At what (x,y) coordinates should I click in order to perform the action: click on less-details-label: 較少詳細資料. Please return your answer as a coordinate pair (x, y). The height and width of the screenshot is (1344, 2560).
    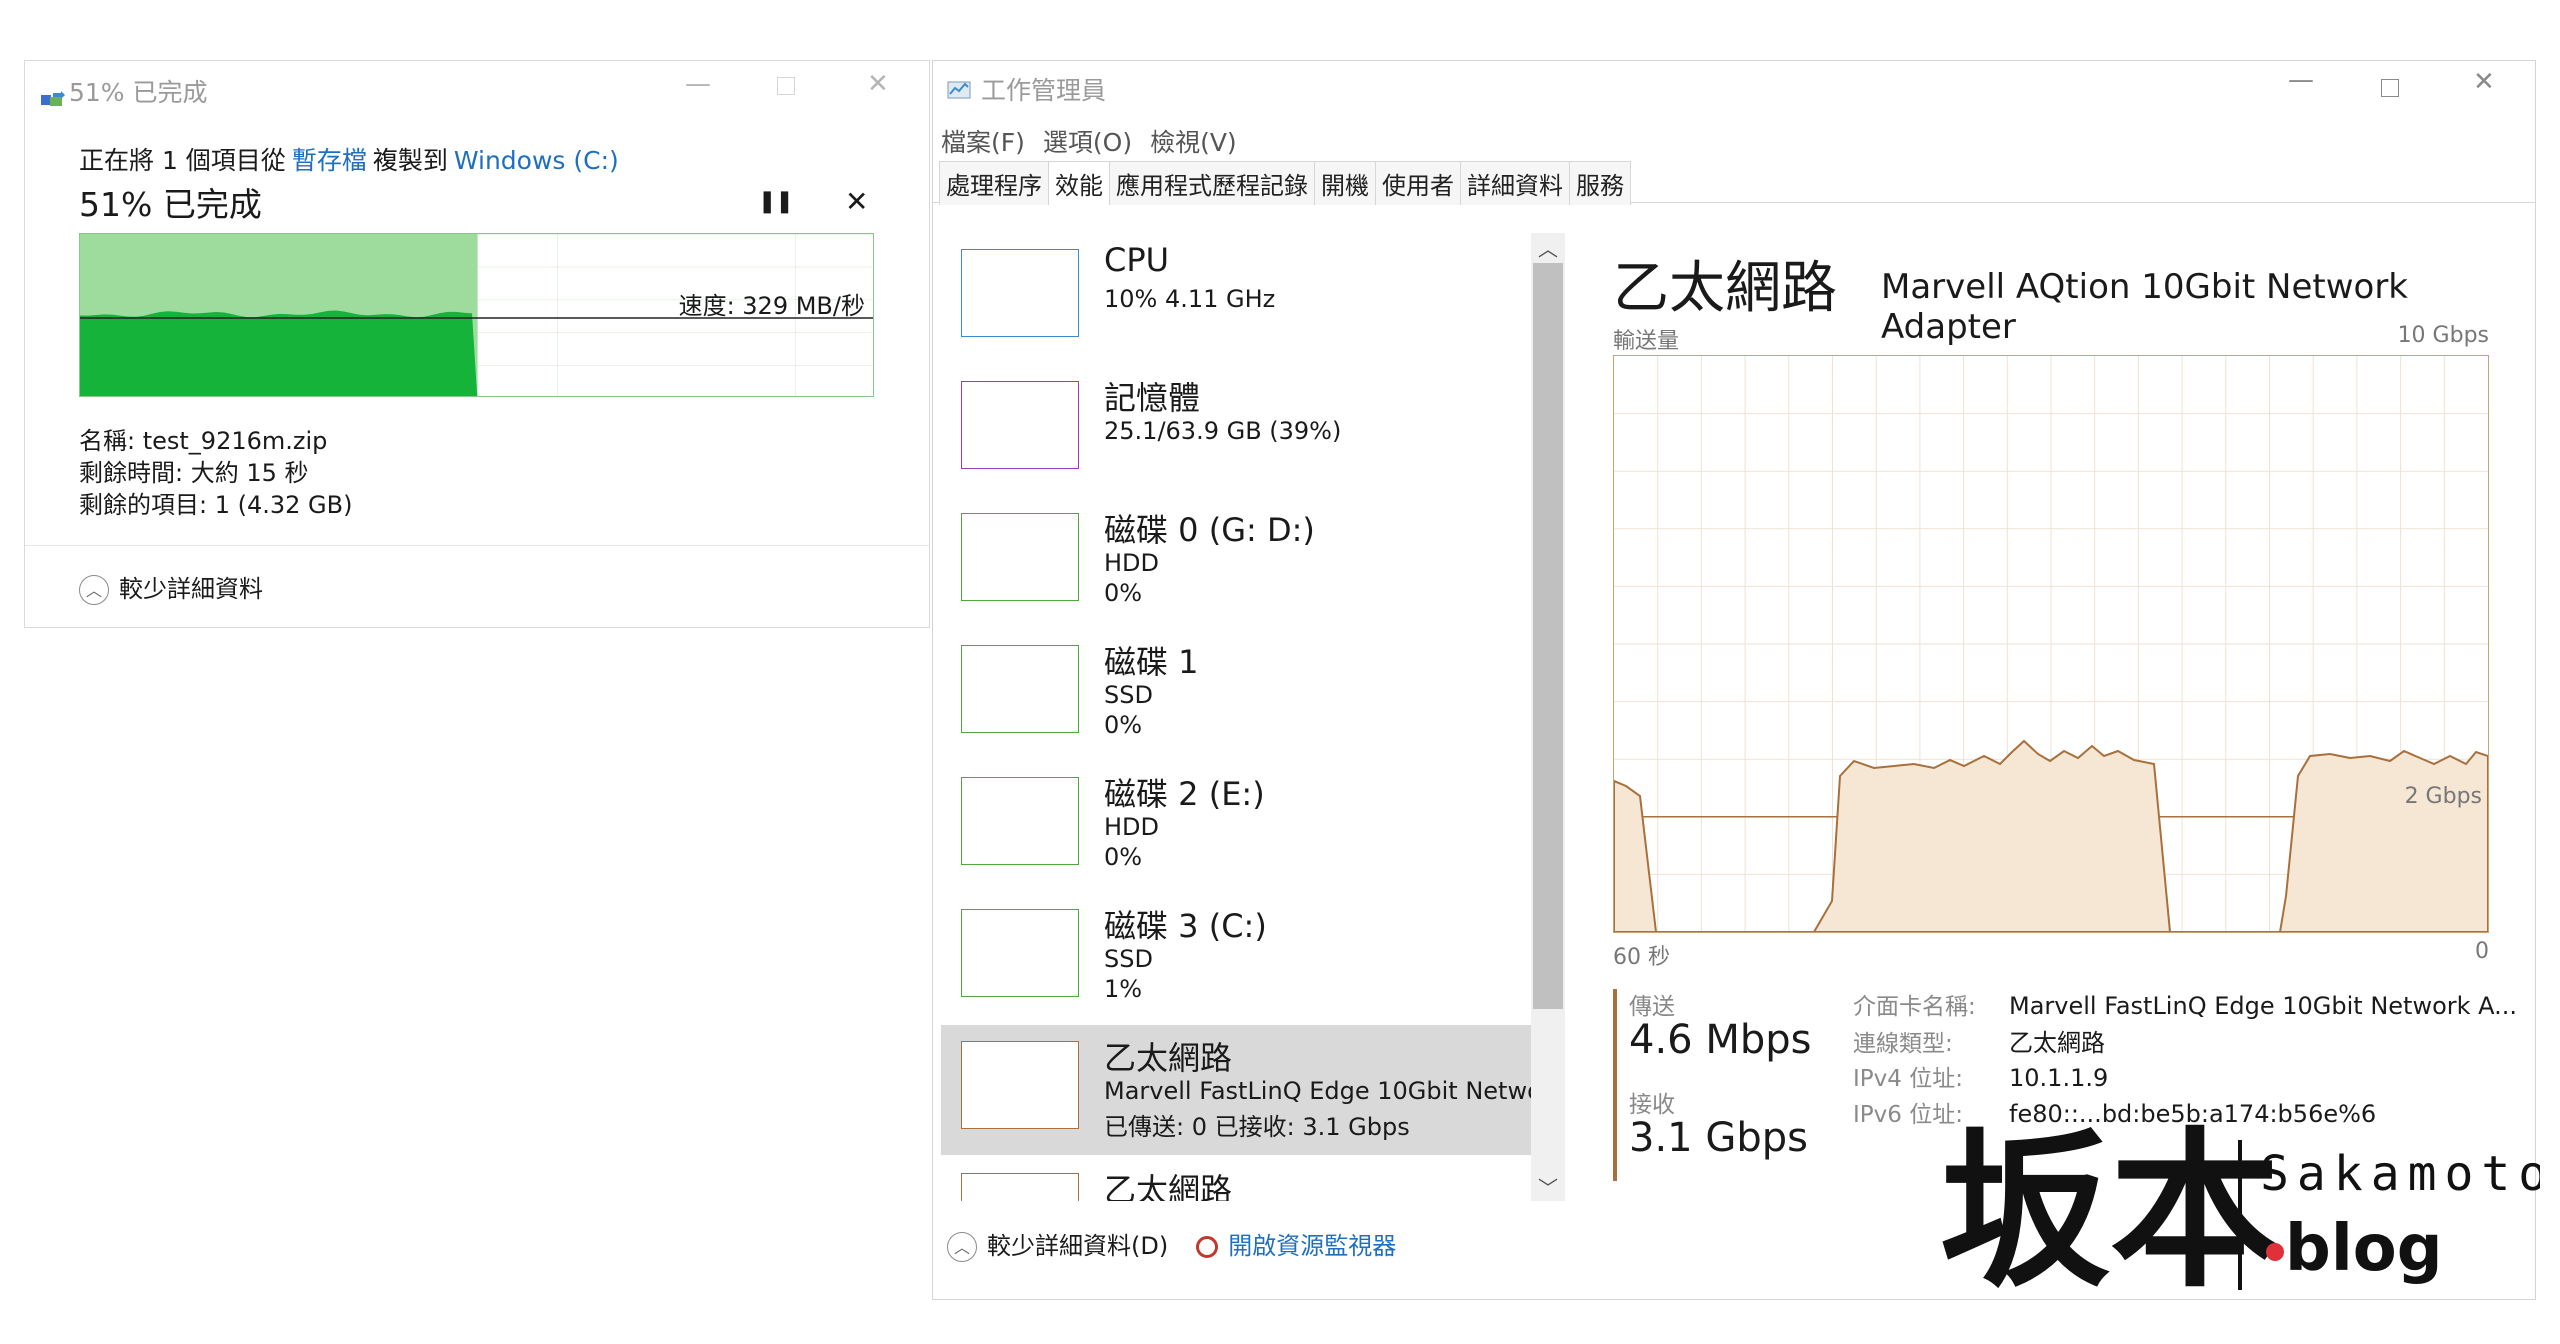
    Looking at the image, I should click on (191, 589).